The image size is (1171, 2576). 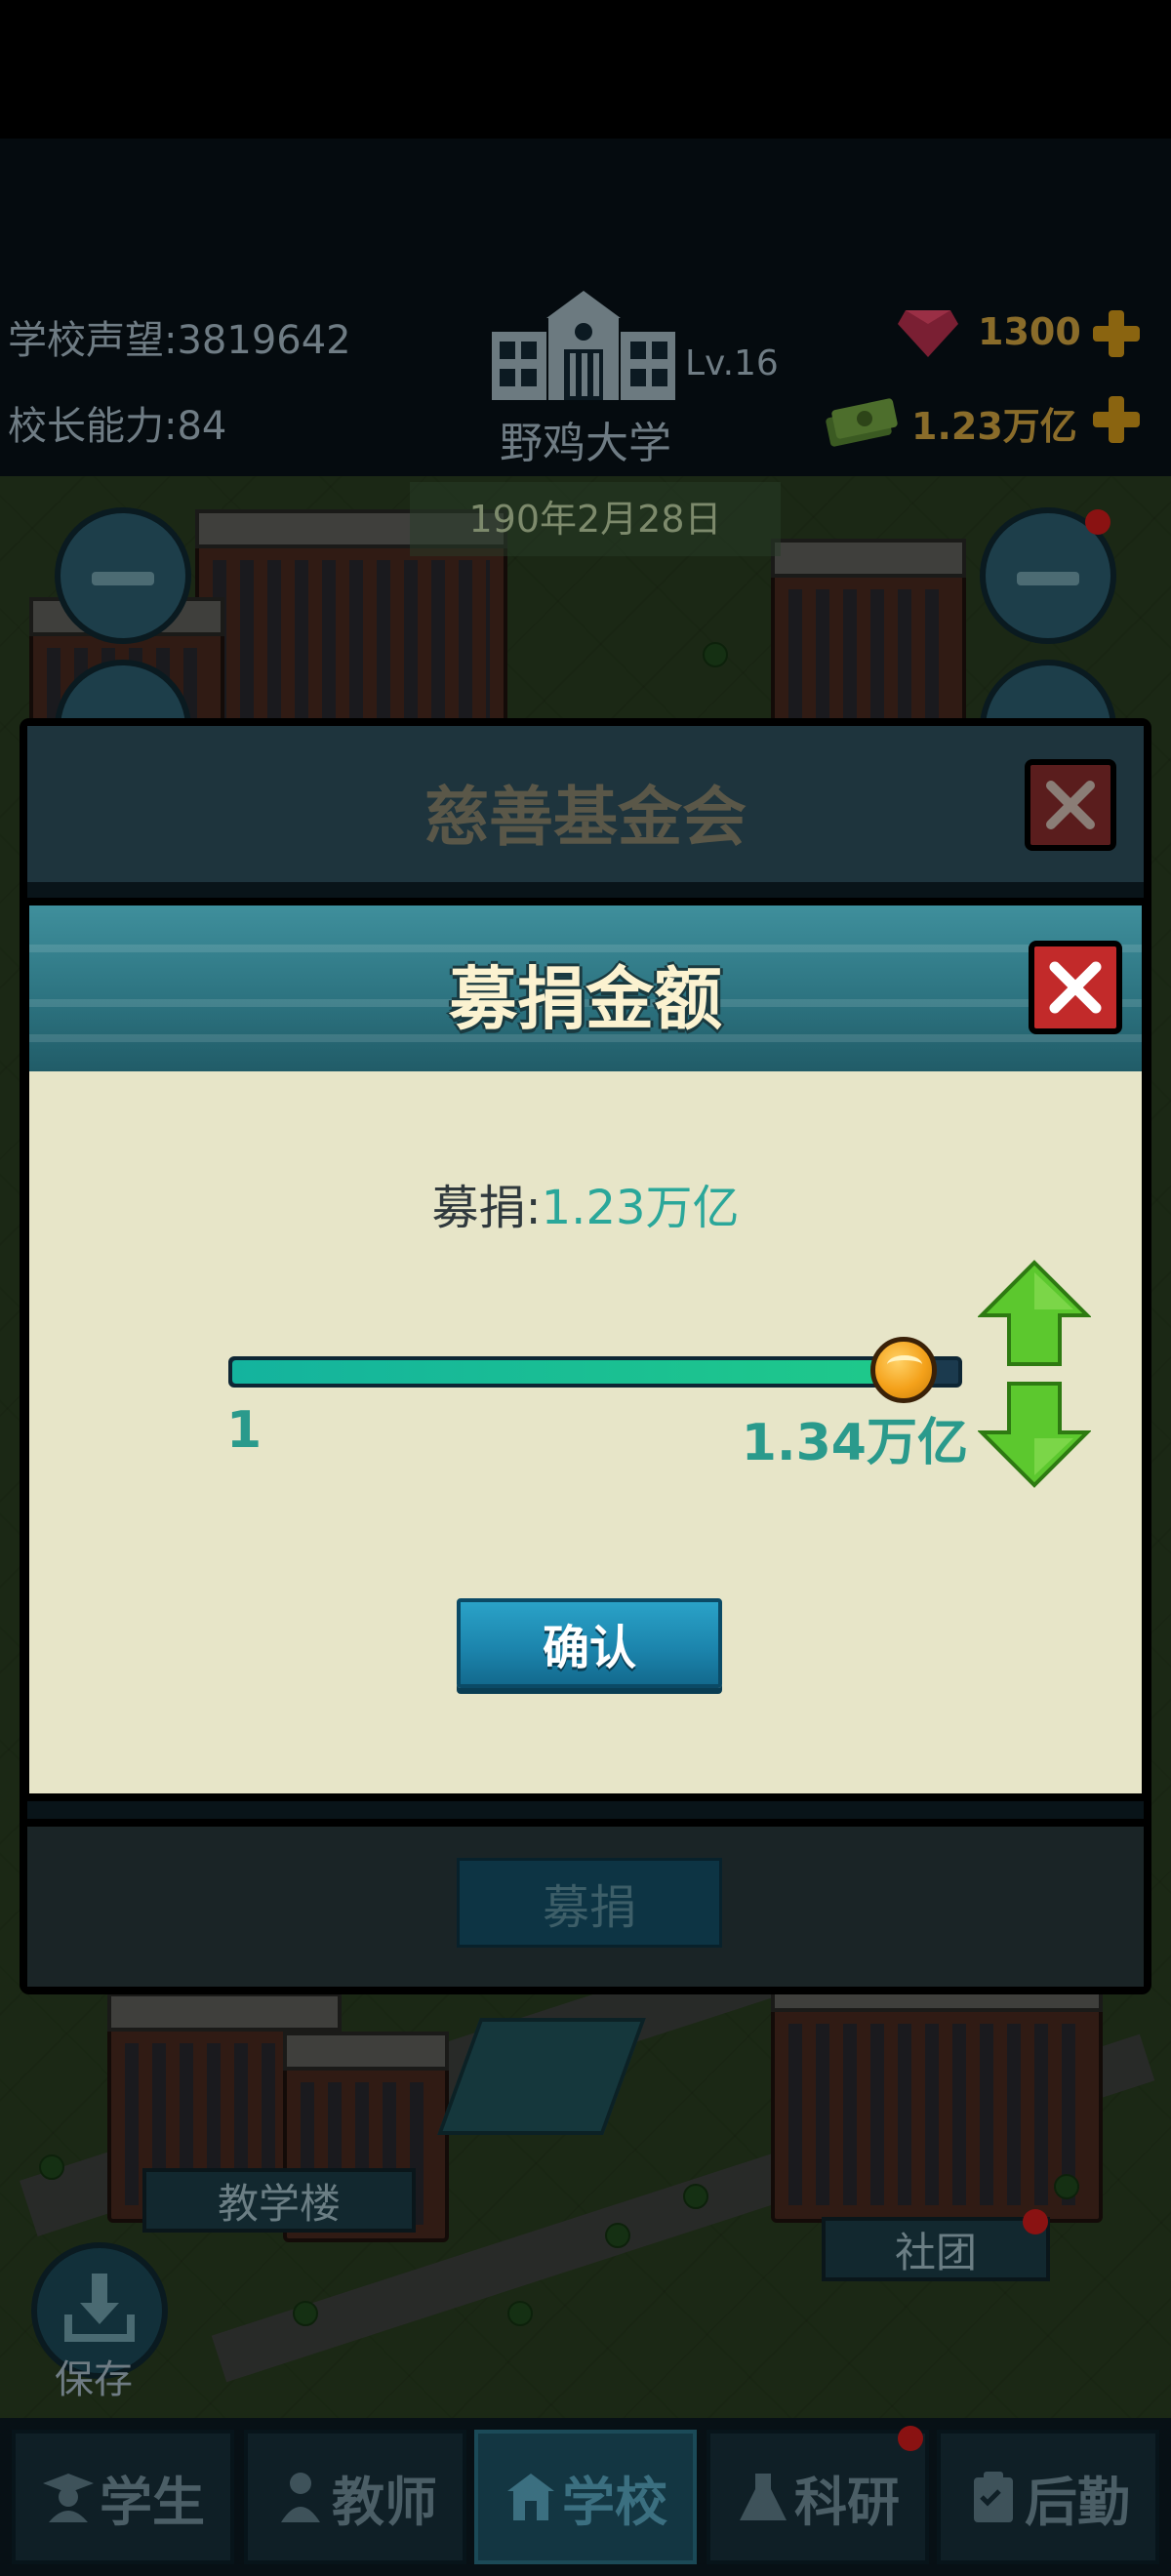 I want to click on slider-min-label: 1, so click(x=244, y=1430).